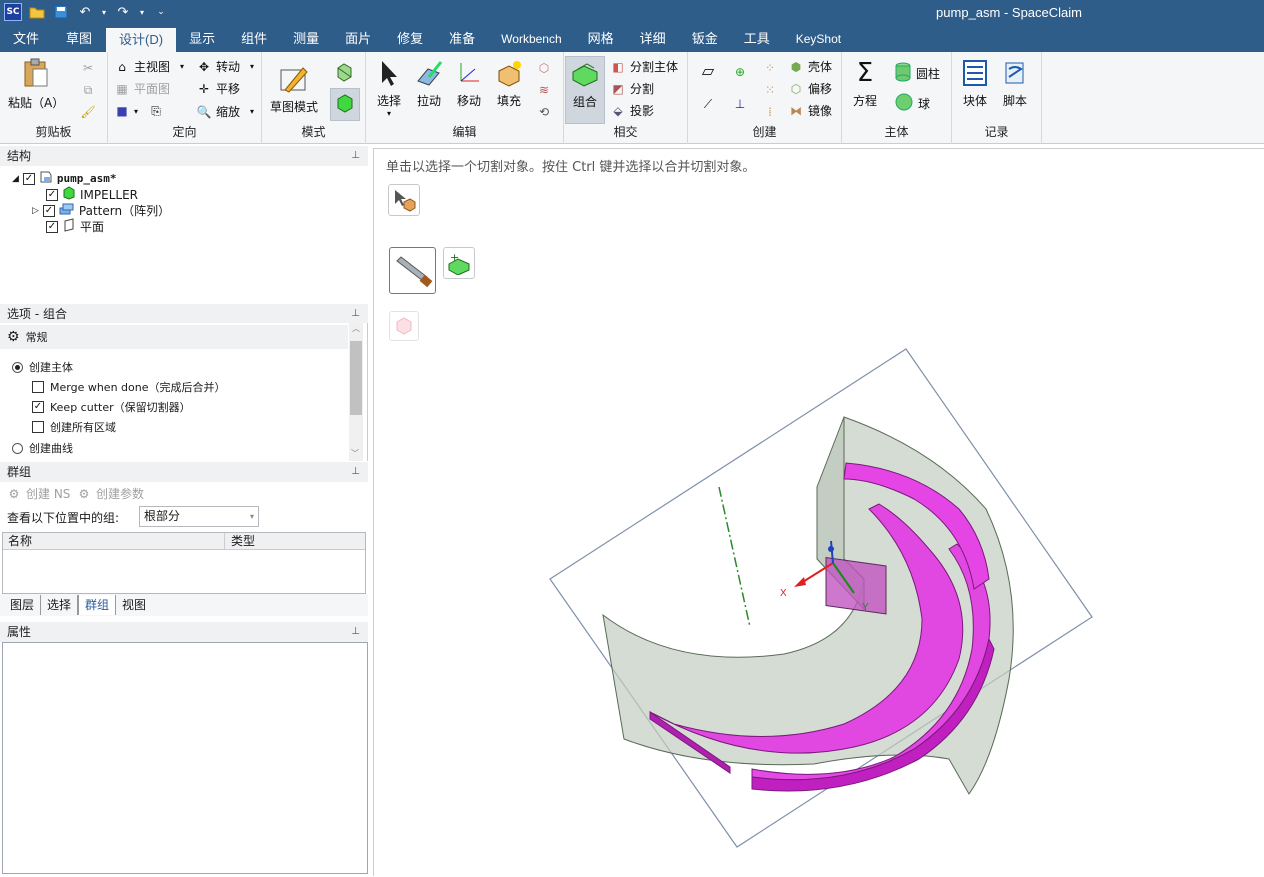  What do you see at coordinates (111, 407) in the screenshot?
I see `keep-cutter-option: Keep cutter（保留切割器）` at bounding box center [111, 407].